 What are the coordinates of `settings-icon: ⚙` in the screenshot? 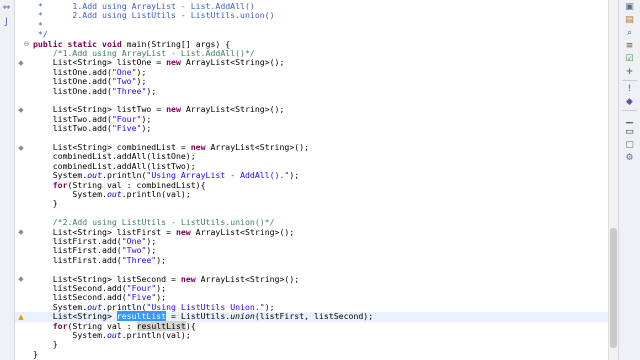 It's located at (629, 158).